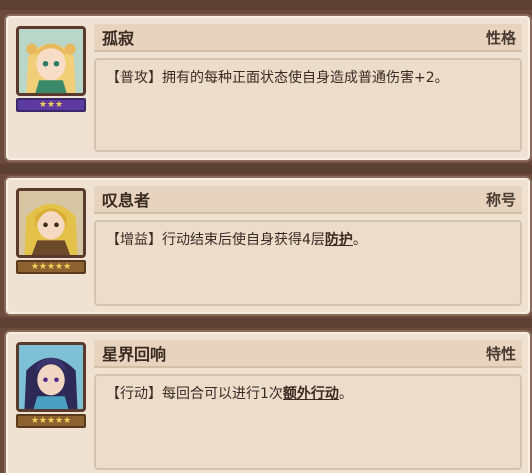  I want to click on description-text: 【普攻】拥有的每种正面状态使自身造成普通伤害+2。, so click(277, 78).